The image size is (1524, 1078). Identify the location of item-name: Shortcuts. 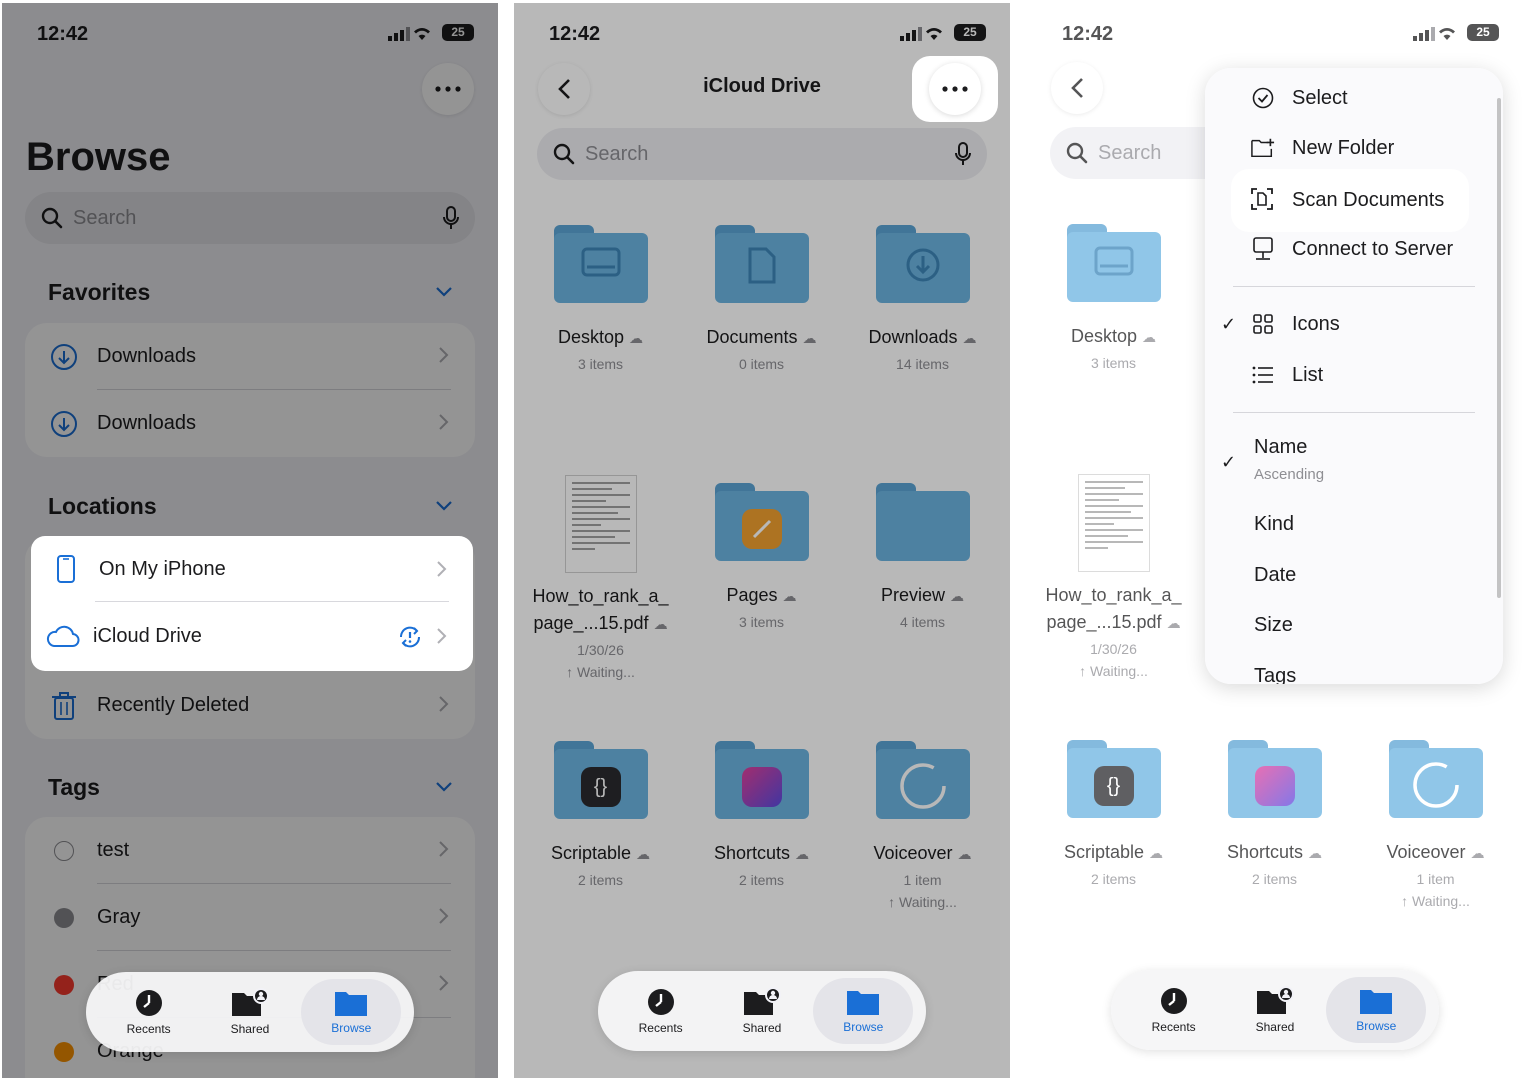
(752, 853).